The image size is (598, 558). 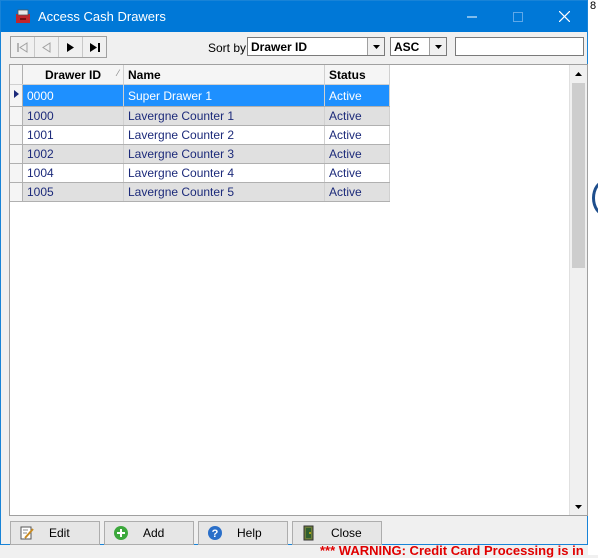 I want to click on column-header-drawer-id: Drawer ID ⁄, so click(x=73, y=75).